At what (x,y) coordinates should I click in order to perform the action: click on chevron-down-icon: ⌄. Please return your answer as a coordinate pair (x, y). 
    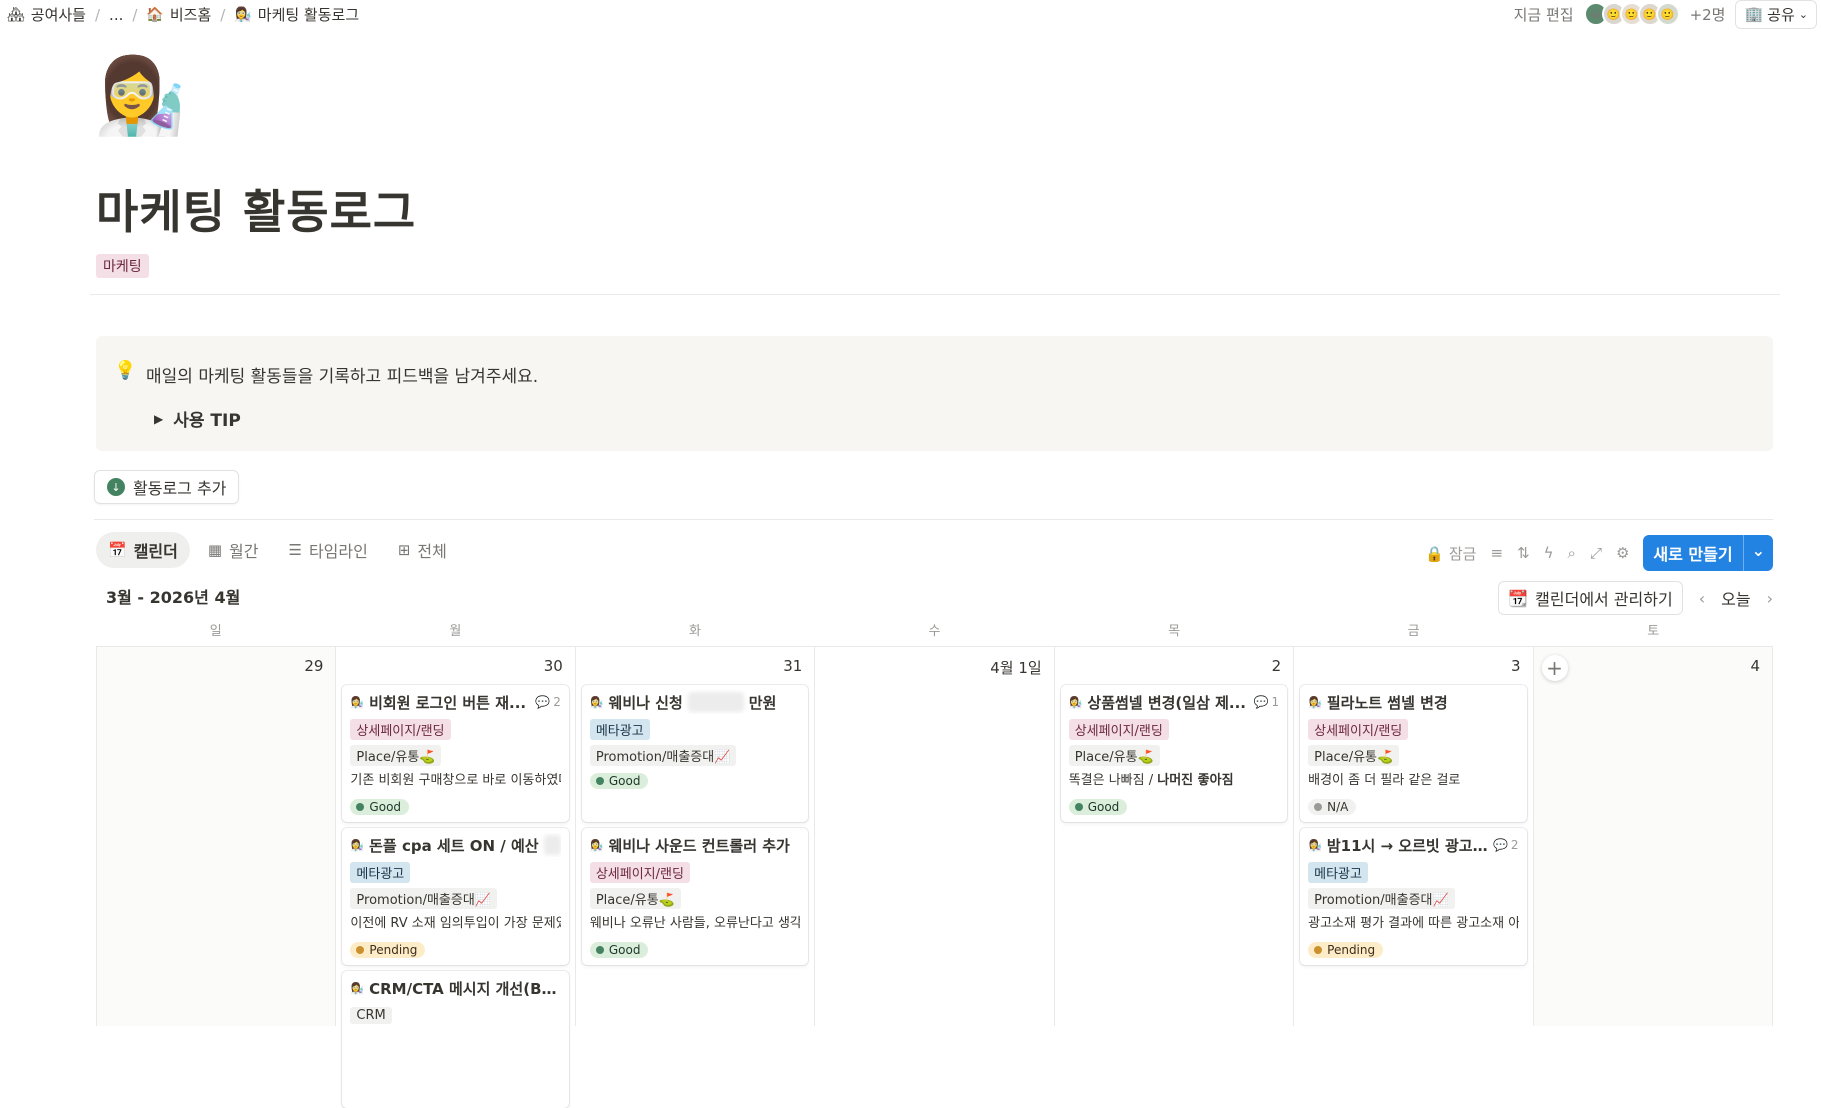
    Looking at the image, I should click on (1757, 553).